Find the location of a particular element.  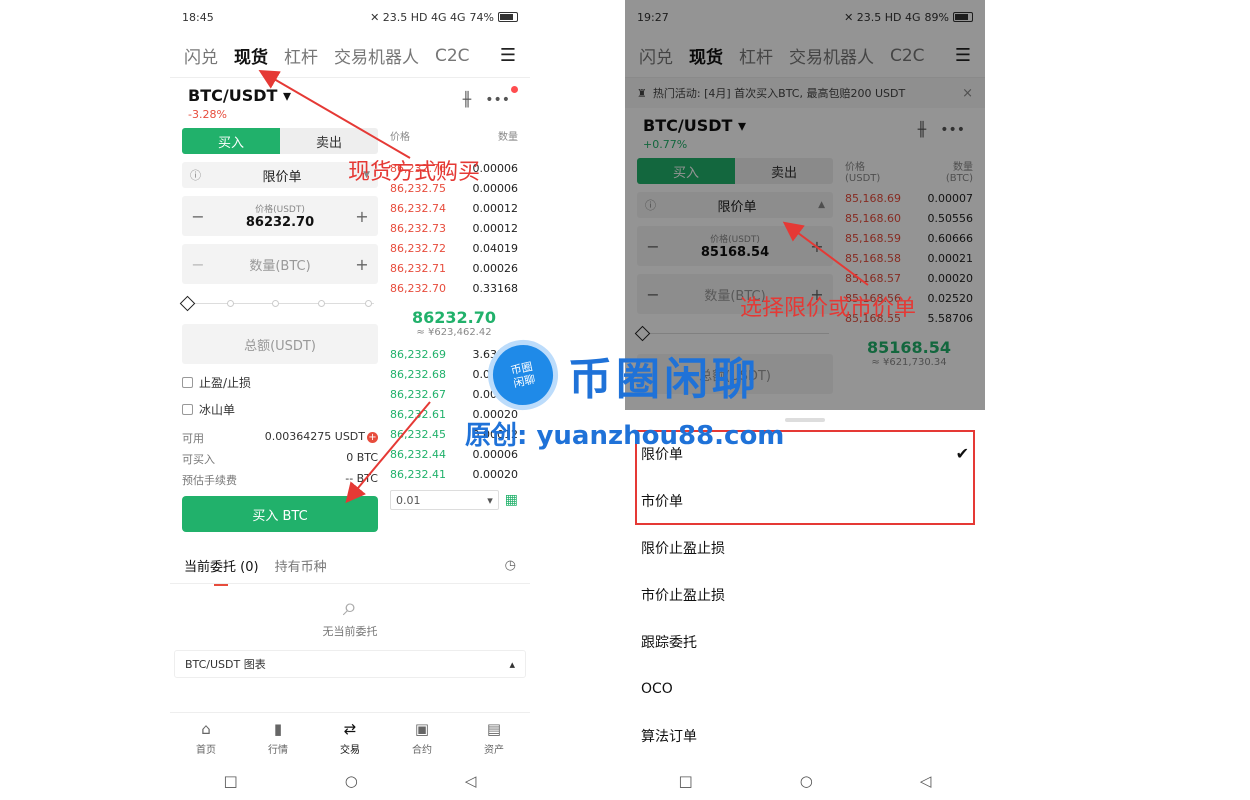

order-book-row: 86,232.41 0.00020 is located at coordinates (454, 474).